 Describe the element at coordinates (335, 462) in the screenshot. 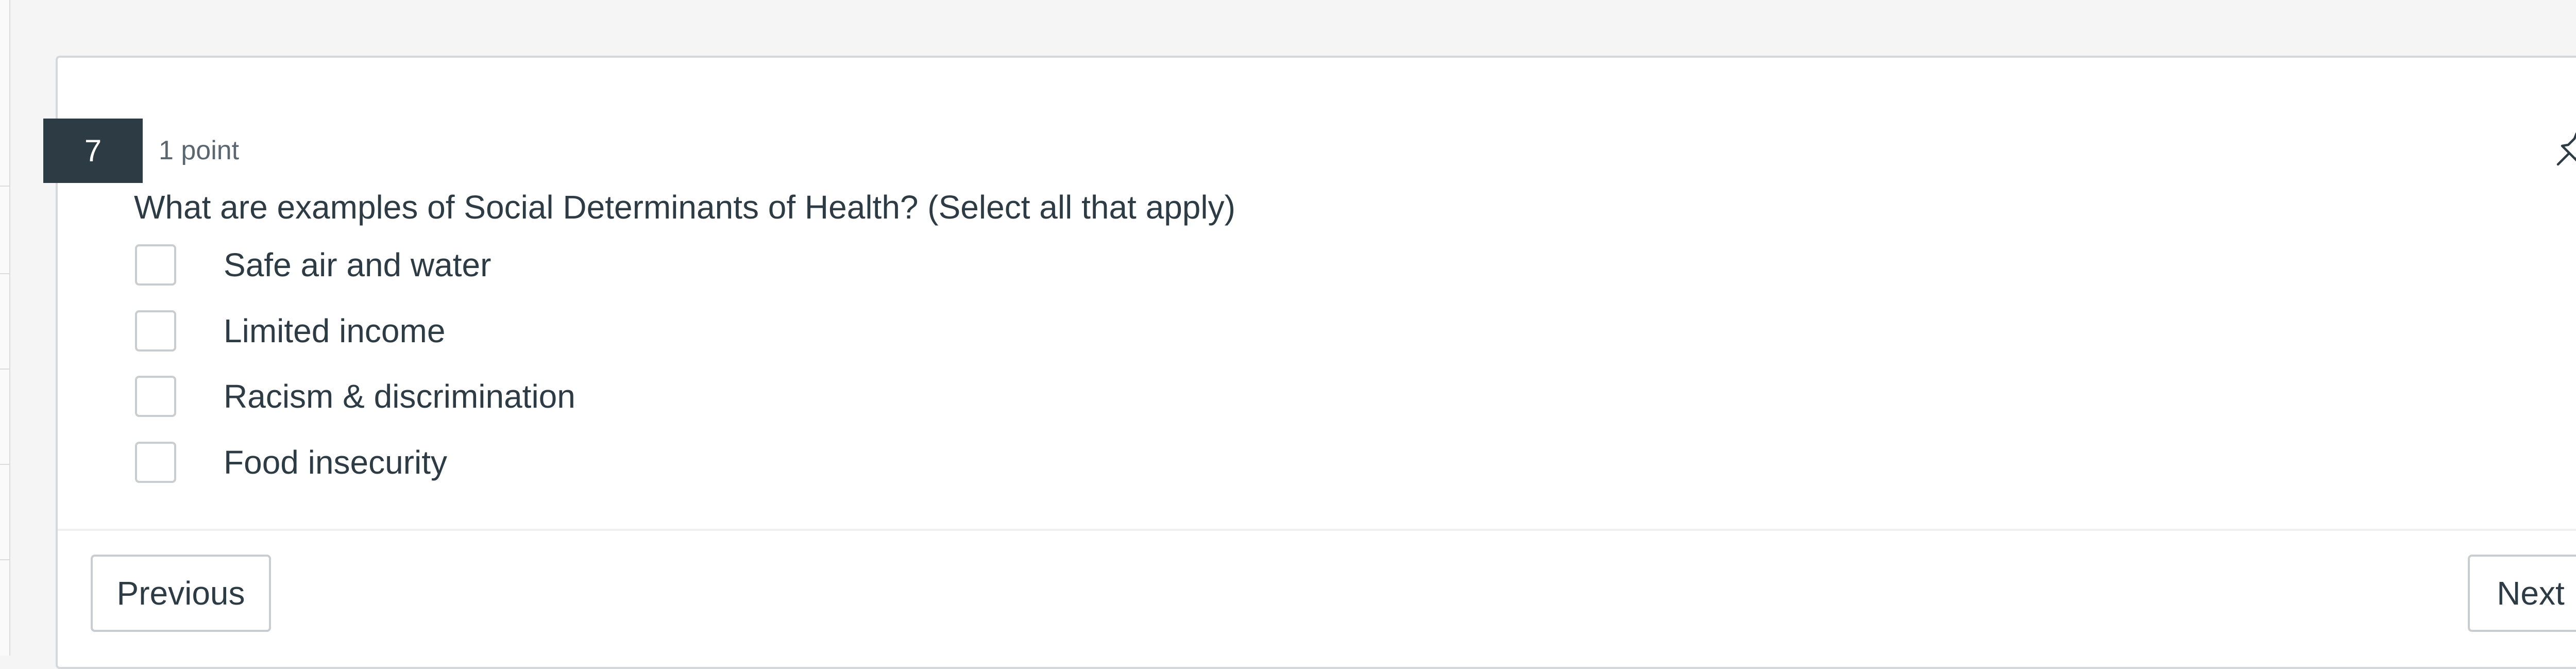

I see `answer-label: Food insecurity` at that location.